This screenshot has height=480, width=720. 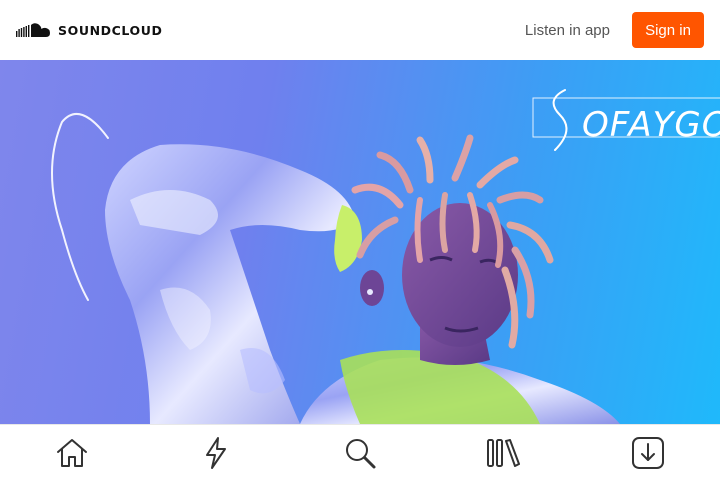 I want to click on search-icon, so click(x=361, y=453).